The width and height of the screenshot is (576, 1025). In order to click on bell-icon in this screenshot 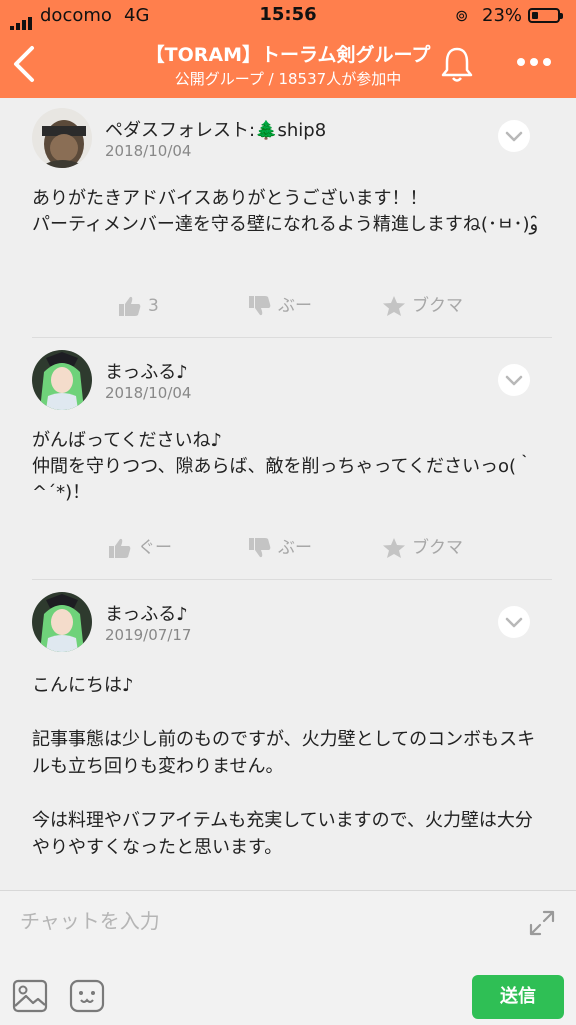, I will do `click(457, 64)`.